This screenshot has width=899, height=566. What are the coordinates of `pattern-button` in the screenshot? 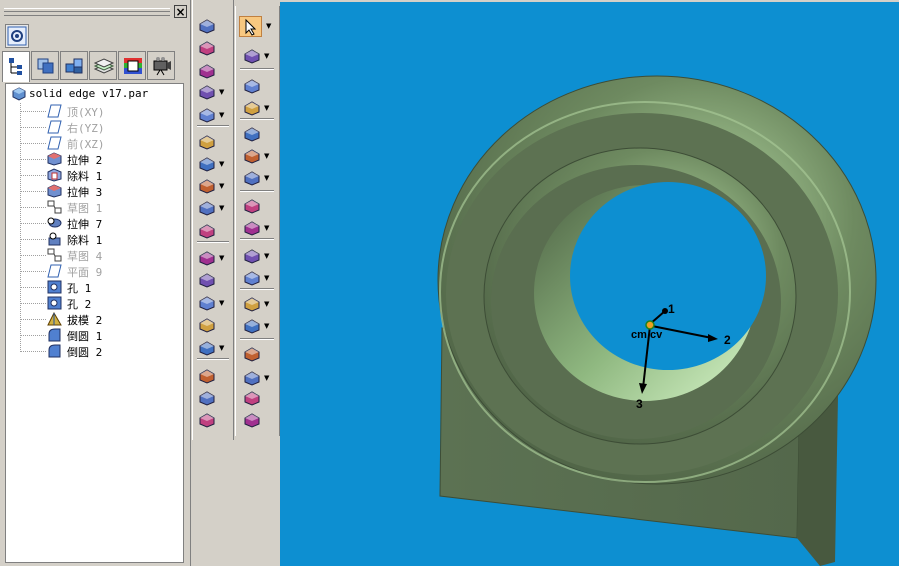 It's located at (207, 376).